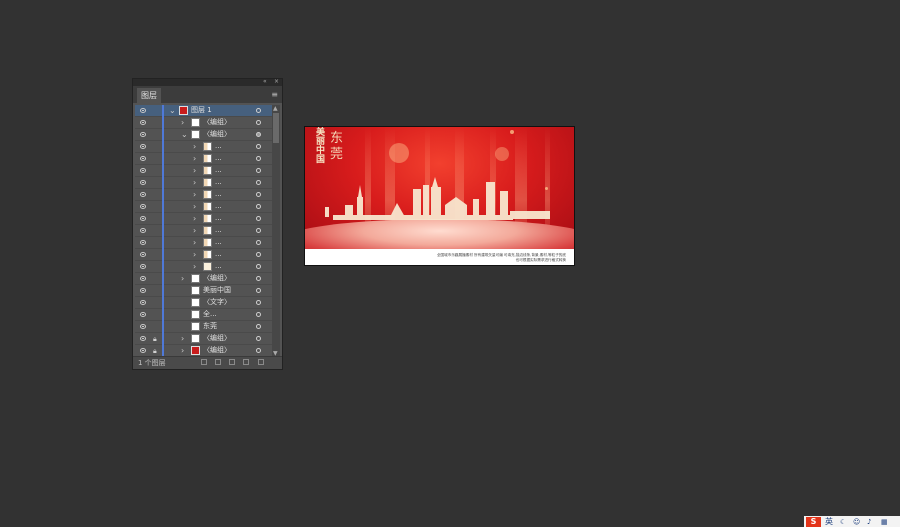 This screenshot has width=900, height=527. What do you see at coordinates (218, 362) in the screenshot?
I see `clipping-mask-icon` at bounding box center [218, 362].